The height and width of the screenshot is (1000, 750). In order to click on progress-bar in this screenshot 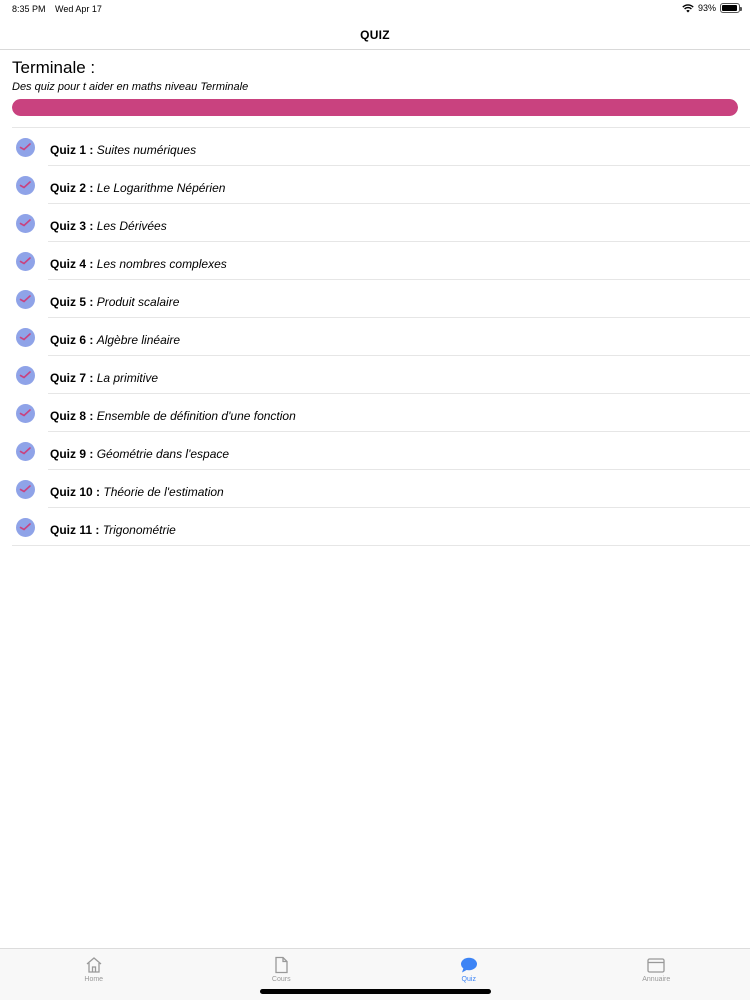, I will do `click(375, 107)`.